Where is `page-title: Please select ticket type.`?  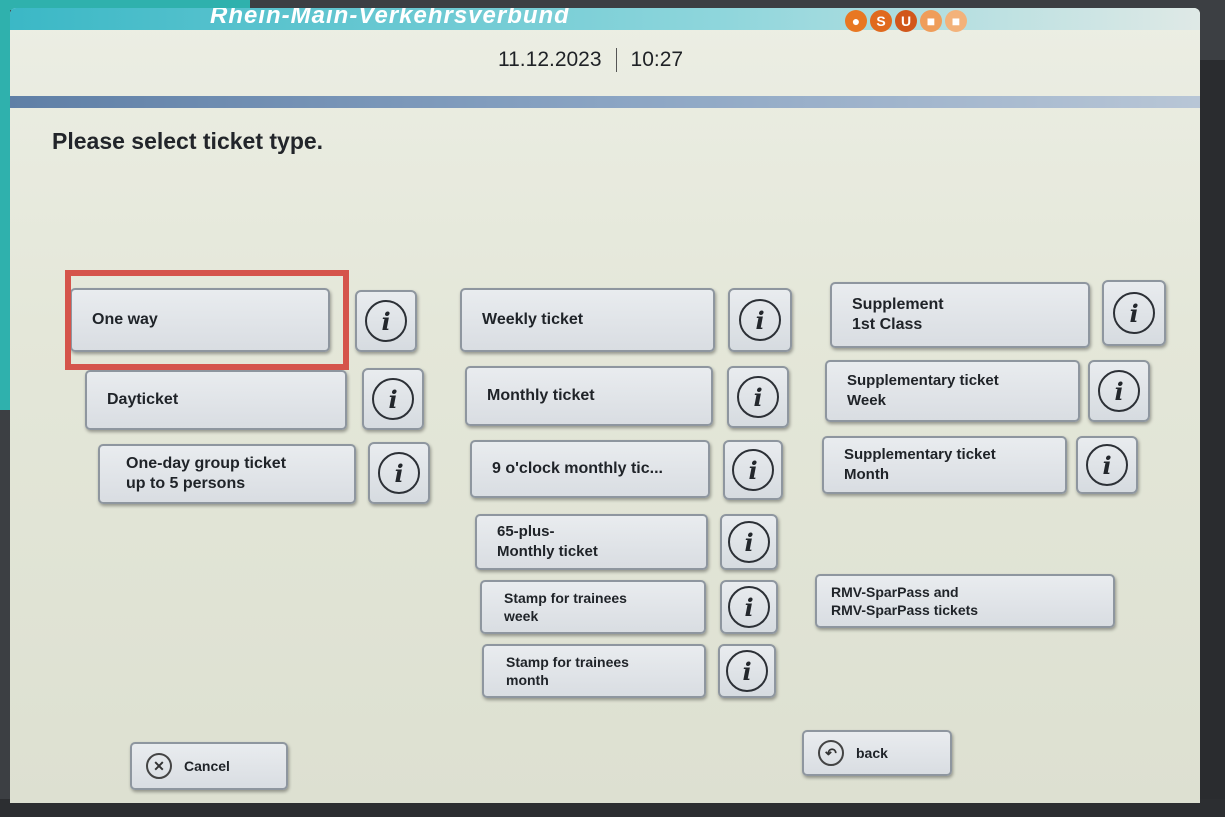 page-title: Please select ticket type. is located at coordinates (188, 141).